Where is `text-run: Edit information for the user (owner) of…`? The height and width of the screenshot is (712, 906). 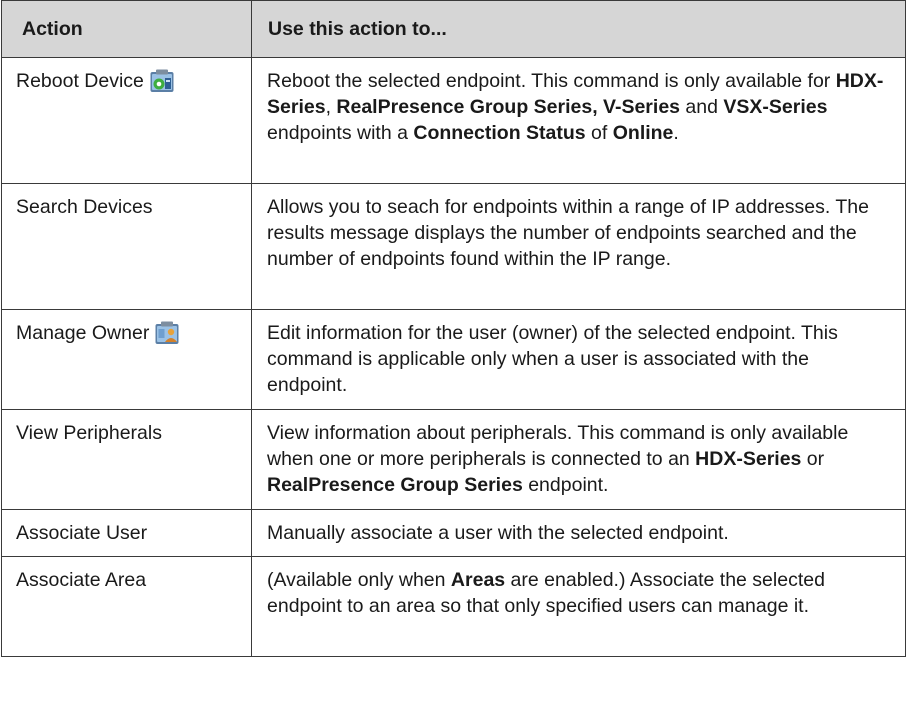 text-run: Edit information for the user (owner) of… is located at coordinates (552, 359).